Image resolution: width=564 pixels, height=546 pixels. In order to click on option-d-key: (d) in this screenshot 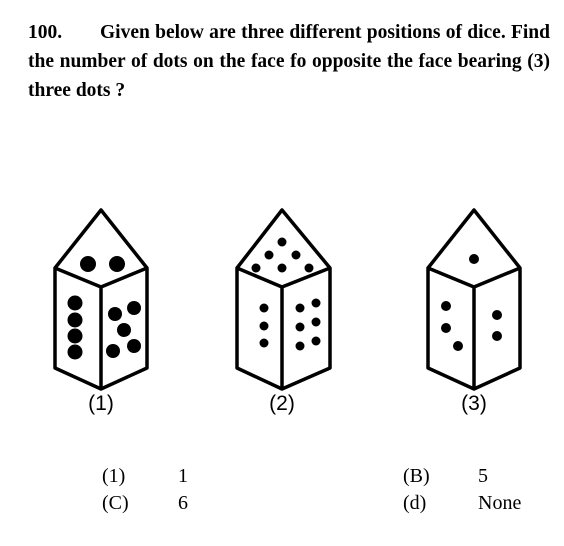, I will do `click(415, 503)`.